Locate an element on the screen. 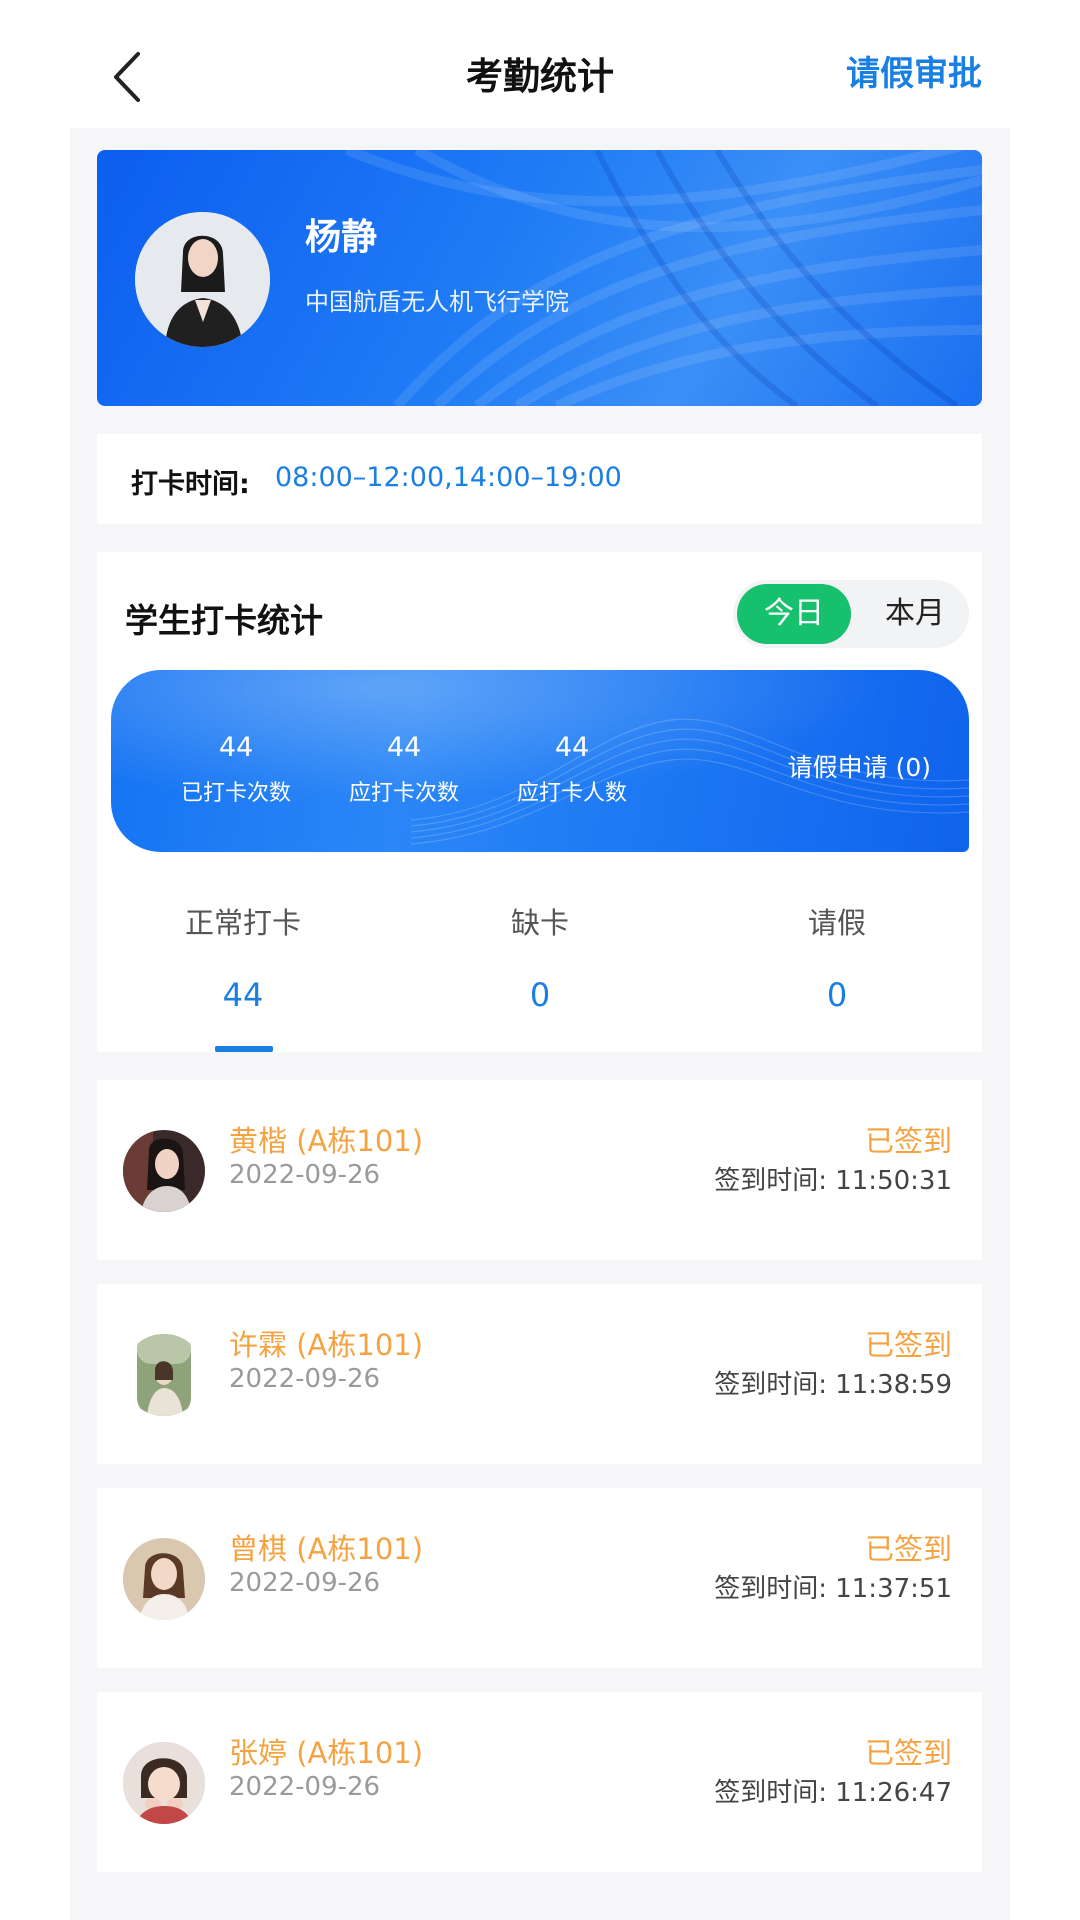 The height and width of the screenshot is (1920, 1080). stats-title: 学生打卡统计 is located at coordinates (224, 620).